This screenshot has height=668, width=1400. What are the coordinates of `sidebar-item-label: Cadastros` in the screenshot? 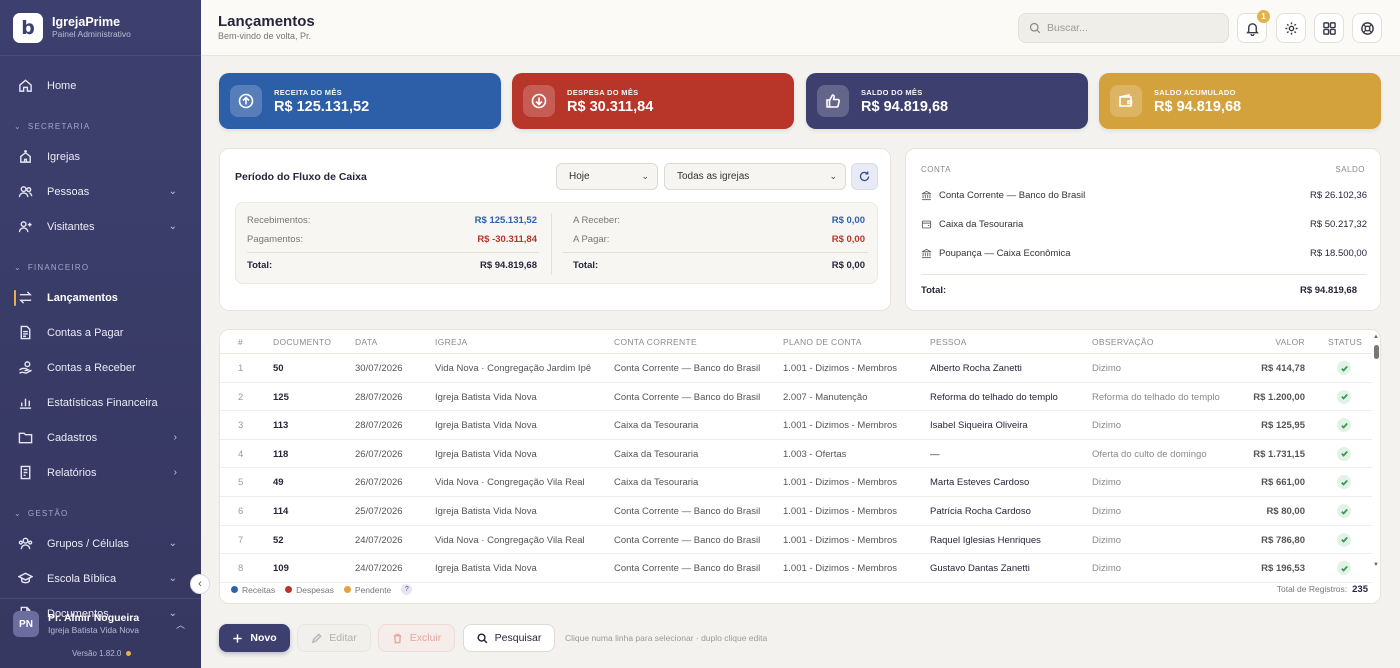 It's located at (72, 437).